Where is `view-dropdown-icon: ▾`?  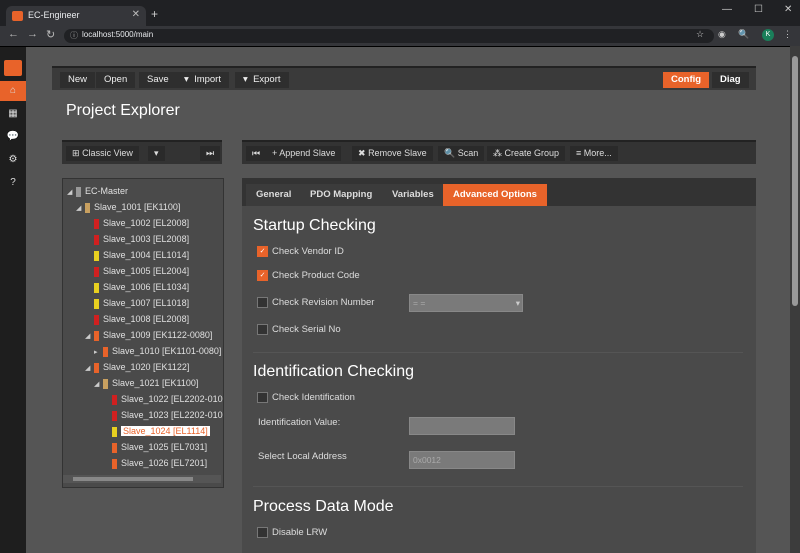 view-dropdown-icon: ▾ is located at coordinates (156, 153).